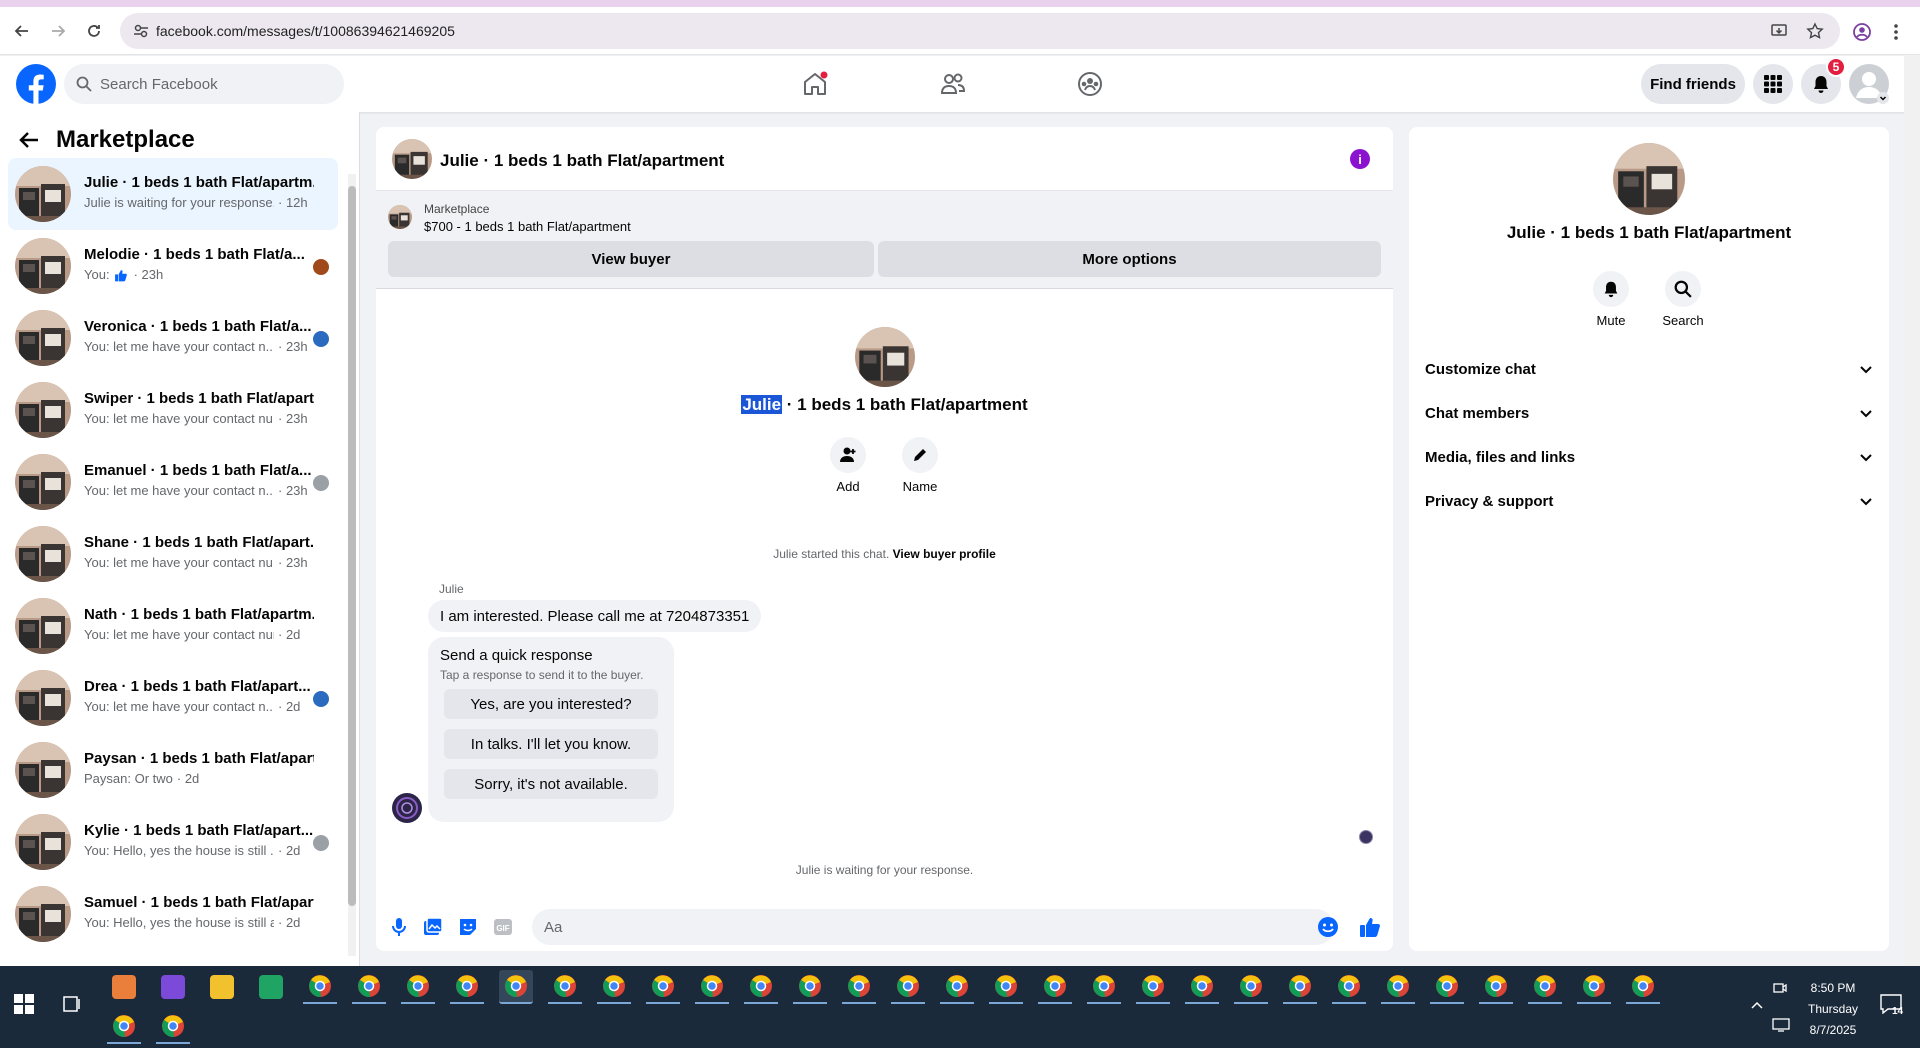  Describe the element at coordinates (944, 554) in the screenshot. I see `view-buyer-profile-link: View buyer profile` at that location.